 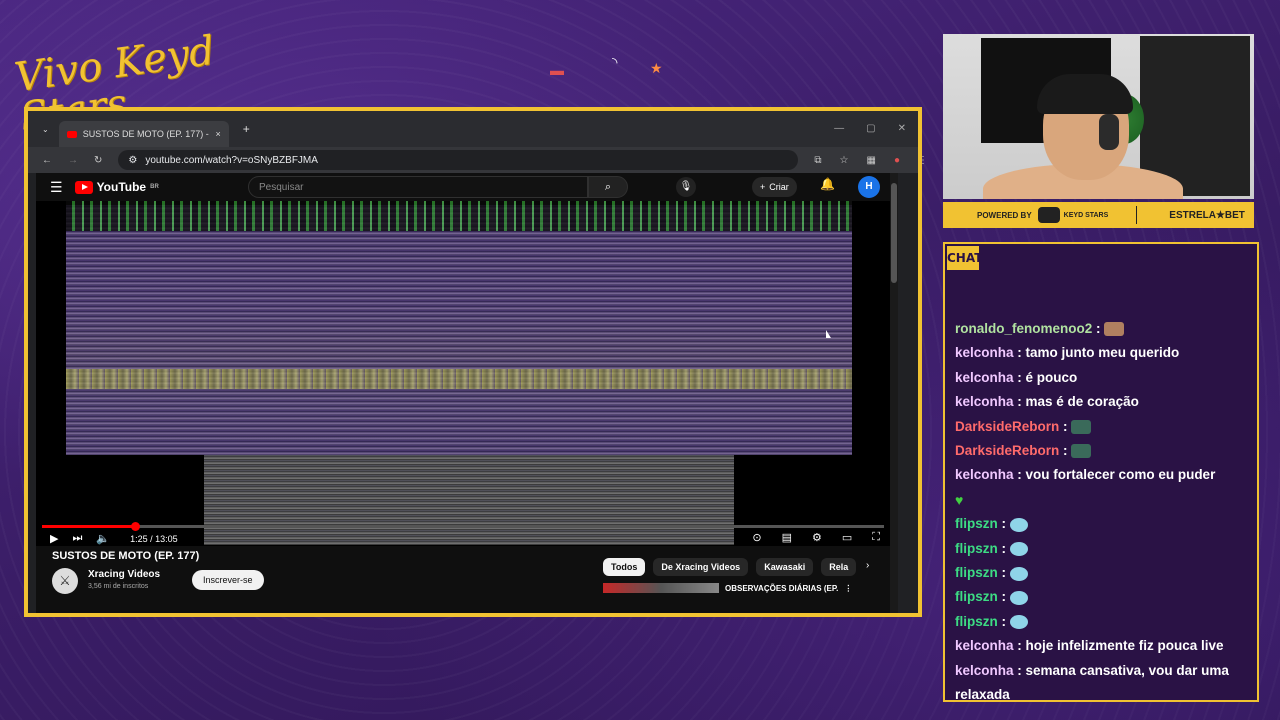 What do you see at coordinates (154, 538) in the screenshot?
I see `time-display: 1:25 / 13:05` at bounding box center [154, 538].